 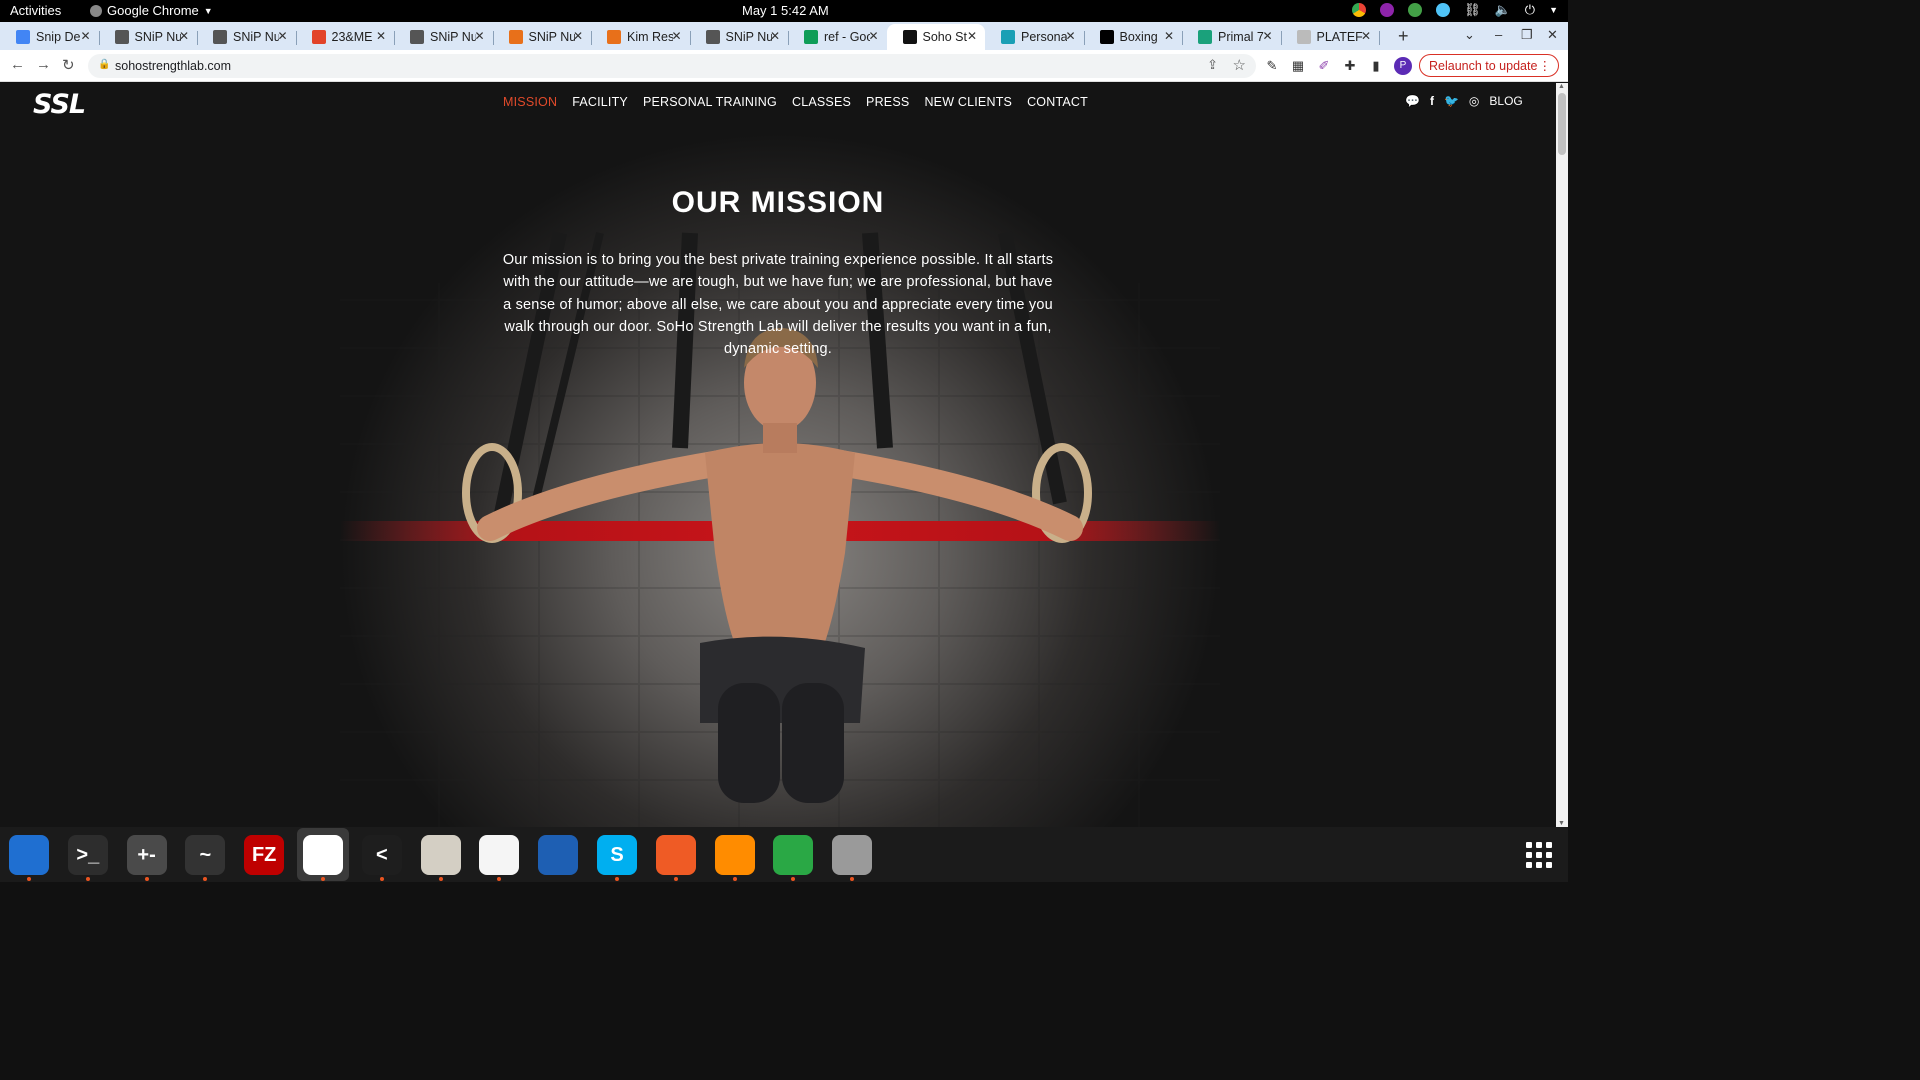 What do you see at coordinates (381, 858) in the screenshot?
I see `vscode-app-icon: <` at bounding box center [381, 858].